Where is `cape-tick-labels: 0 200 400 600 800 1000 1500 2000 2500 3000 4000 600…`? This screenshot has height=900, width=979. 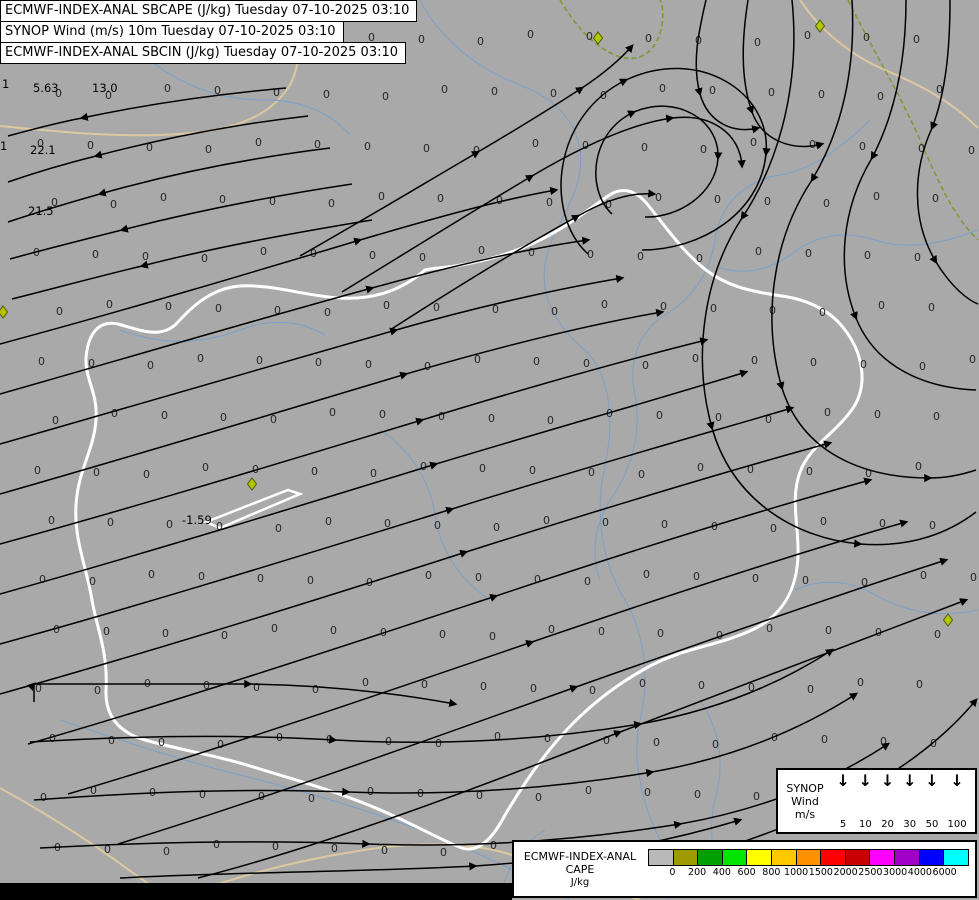
cape-tick-labels: 0 200 400 600 800 1000 1500 2000 2500 3000 4000 600… is located at coordinates (808, 872).